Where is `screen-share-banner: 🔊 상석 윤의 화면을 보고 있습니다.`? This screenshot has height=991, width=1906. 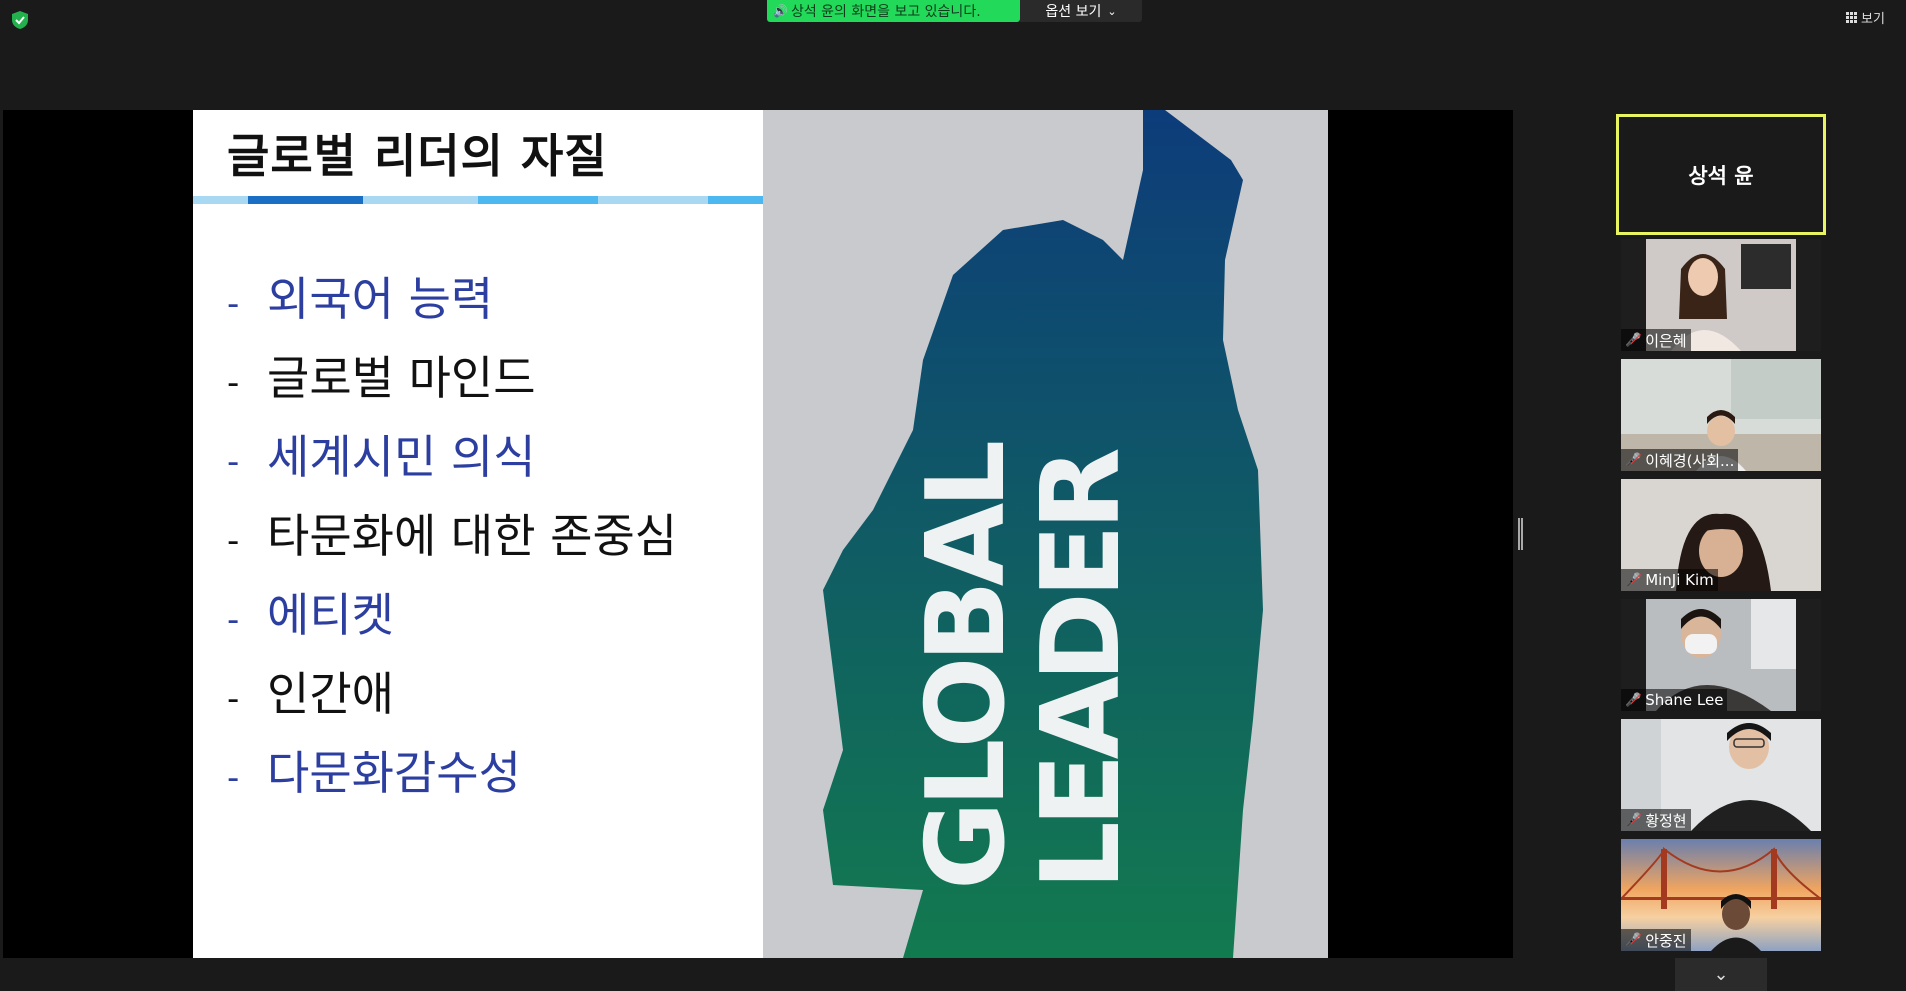
screen-share-banner: 🔊 상석 윤의 화면을 보고 있습니다. is located at coordinates (893, 11).